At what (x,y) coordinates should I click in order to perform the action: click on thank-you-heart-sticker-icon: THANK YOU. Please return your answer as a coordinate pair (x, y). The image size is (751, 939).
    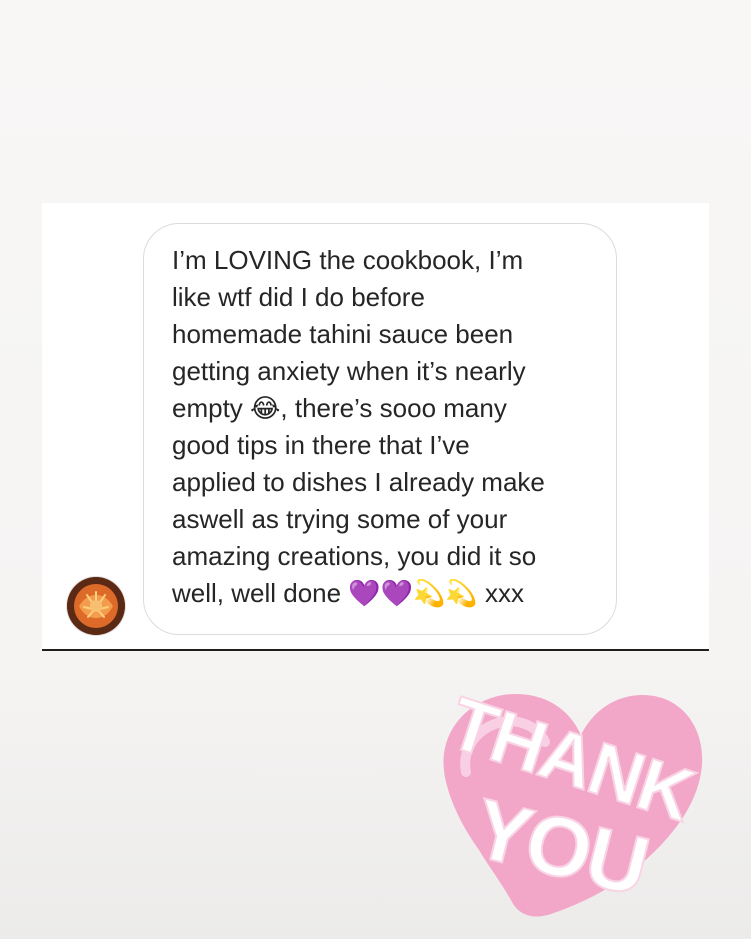
    Looking at the image, I should click on (572, 798).